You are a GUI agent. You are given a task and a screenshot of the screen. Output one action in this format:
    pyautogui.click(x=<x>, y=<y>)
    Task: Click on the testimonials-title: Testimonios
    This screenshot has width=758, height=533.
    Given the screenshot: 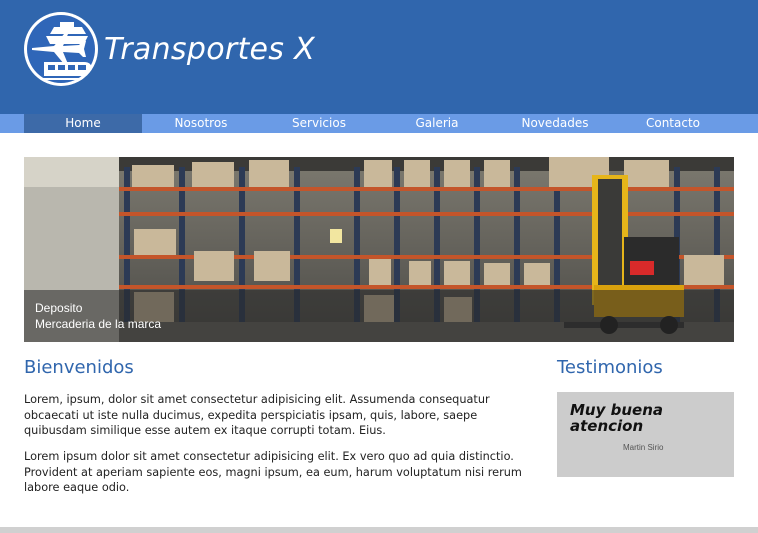 What is the action you would take?
    pyautogui.click(x=610, y=367)
    